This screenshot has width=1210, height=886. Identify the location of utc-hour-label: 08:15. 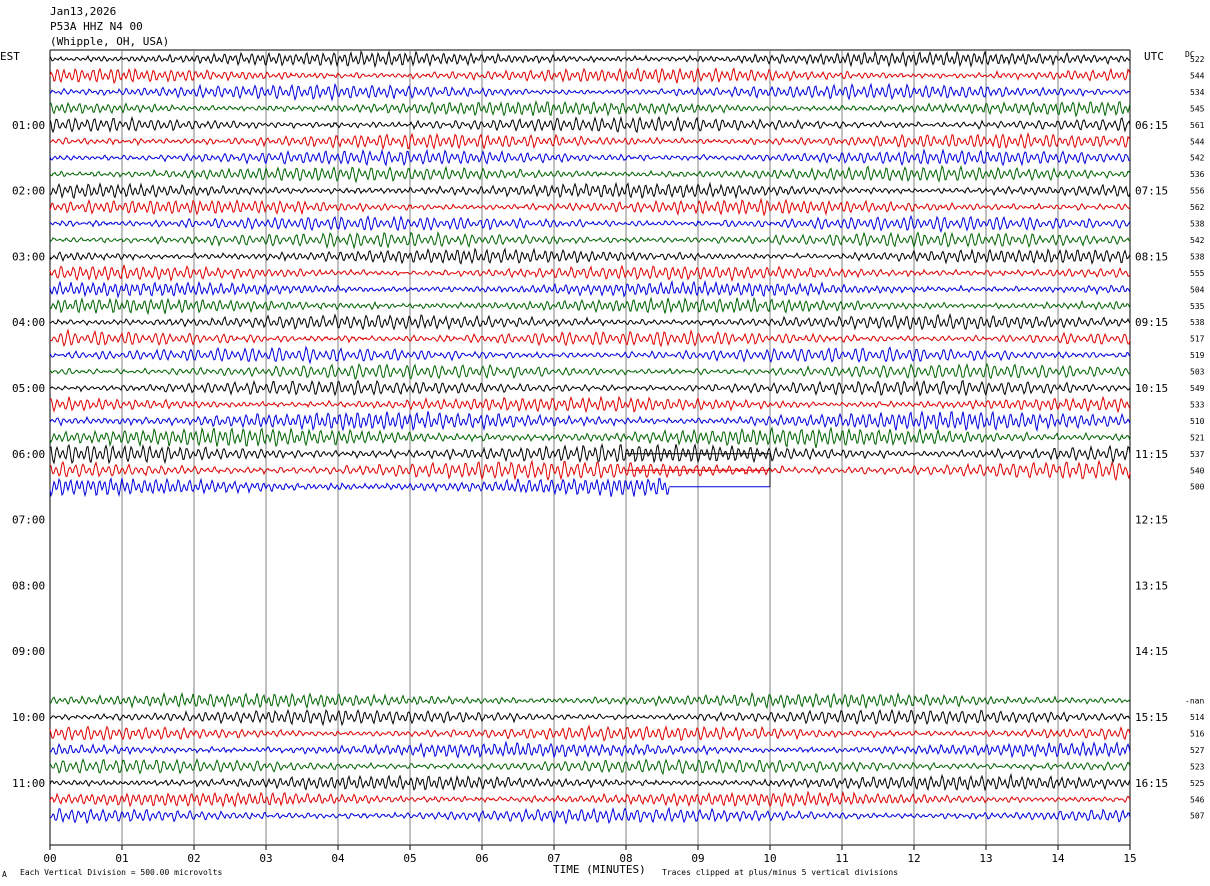
(1151, 256).